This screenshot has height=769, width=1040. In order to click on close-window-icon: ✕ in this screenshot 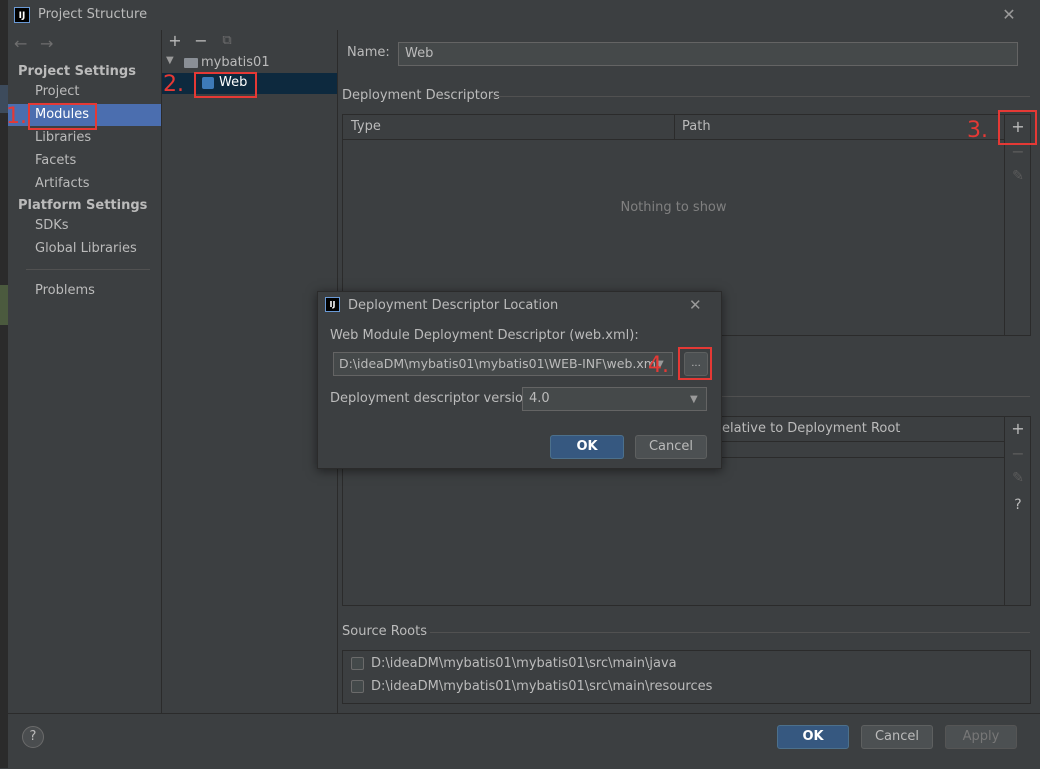, I will do `click(1009, 15)`.